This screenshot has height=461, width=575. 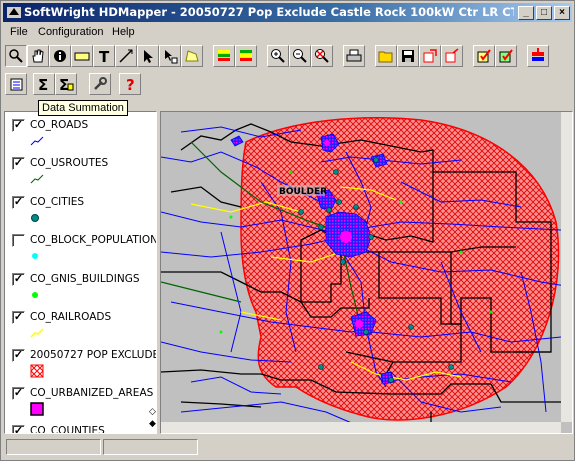 What do you see at coordinates (192, 56) in the screenshot?
I see `polygon-icon` at bounding box center [192, 56].